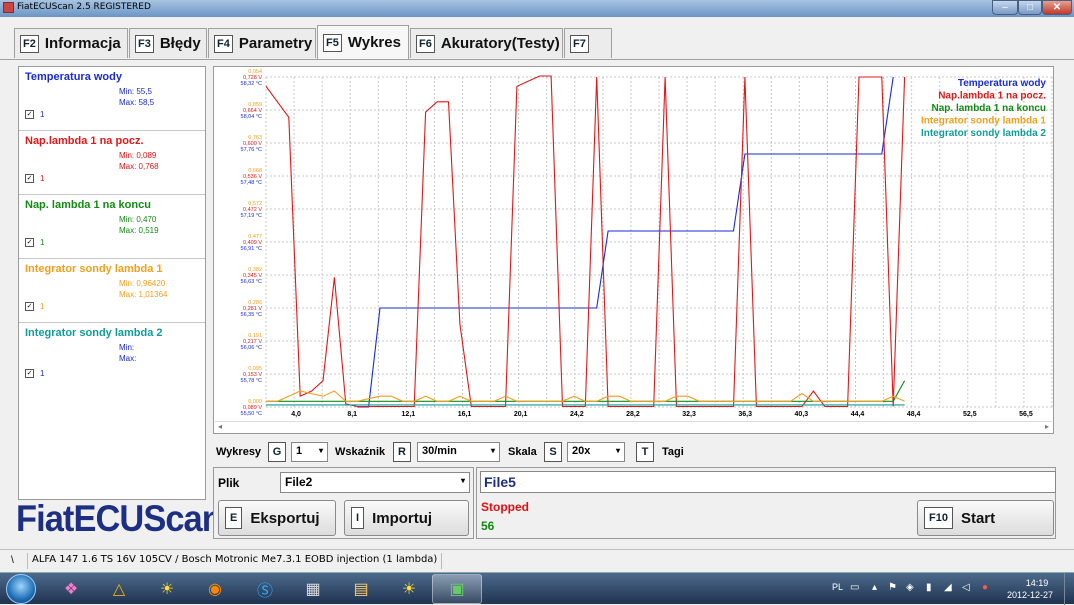  I want to click on x-tick-label: 8,1, so click(352, 414).